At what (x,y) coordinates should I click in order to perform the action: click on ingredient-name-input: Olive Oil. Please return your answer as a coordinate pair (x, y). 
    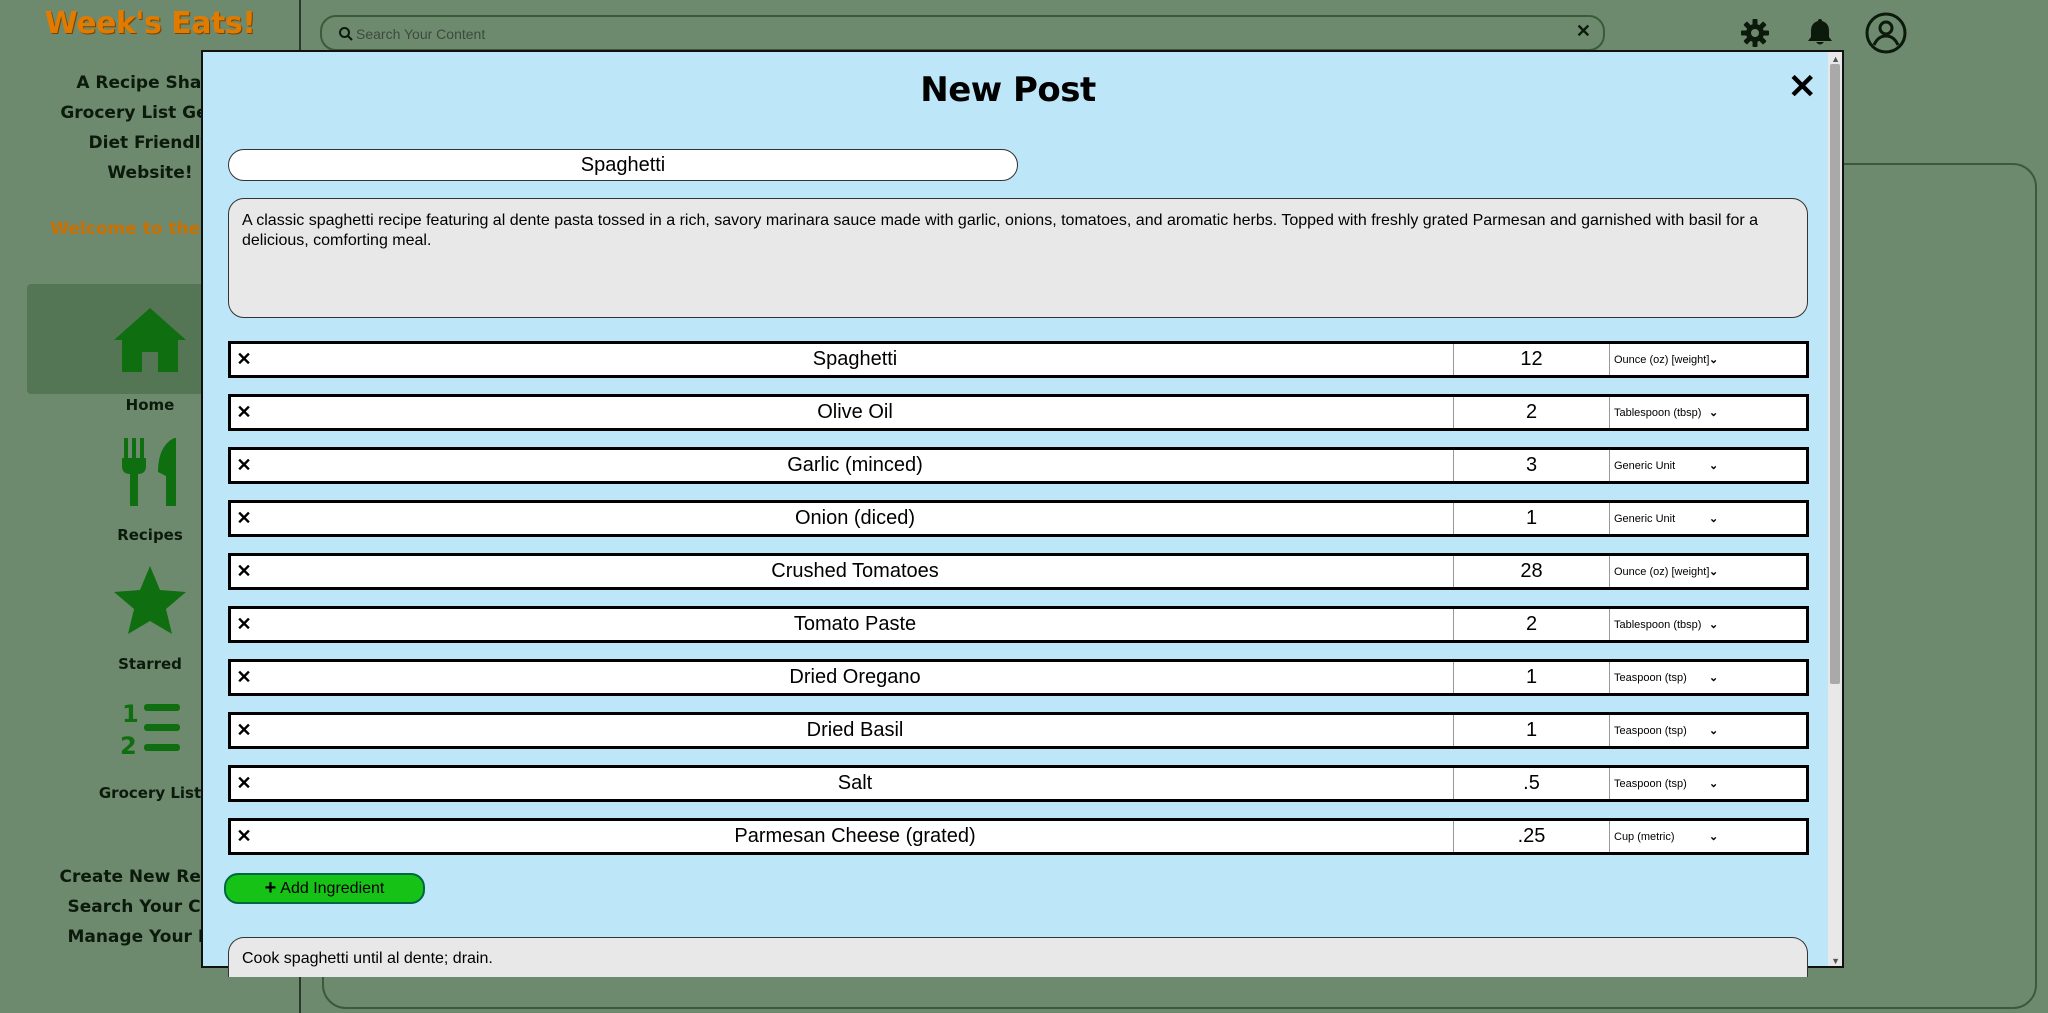
    Looking at the image, I should click on (855, 412).